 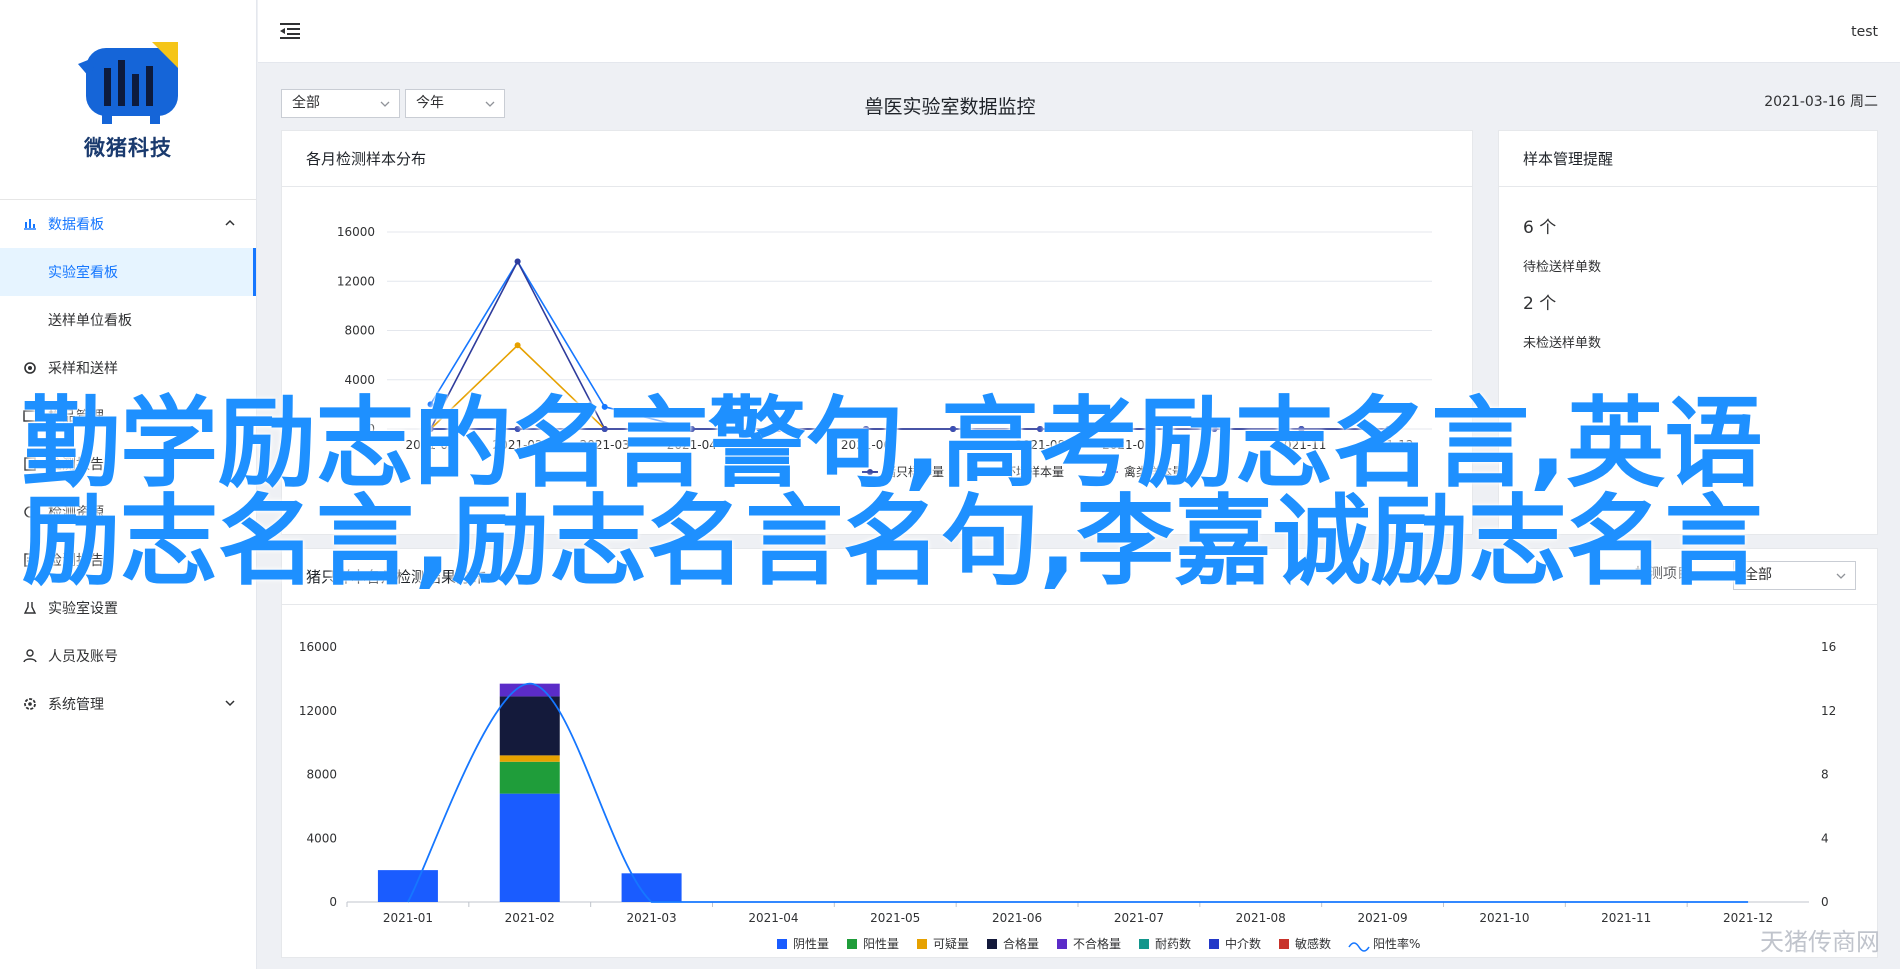 What do you see at coordinates (128, 224) in the screenshot?
I see `sidebar-item-0: 数据看板` at bounding box center [128, 224].